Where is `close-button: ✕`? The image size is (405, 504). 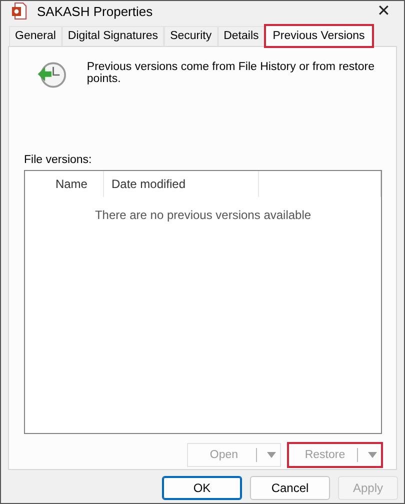
close-button: ✕ is located at coordinates (383, 11).